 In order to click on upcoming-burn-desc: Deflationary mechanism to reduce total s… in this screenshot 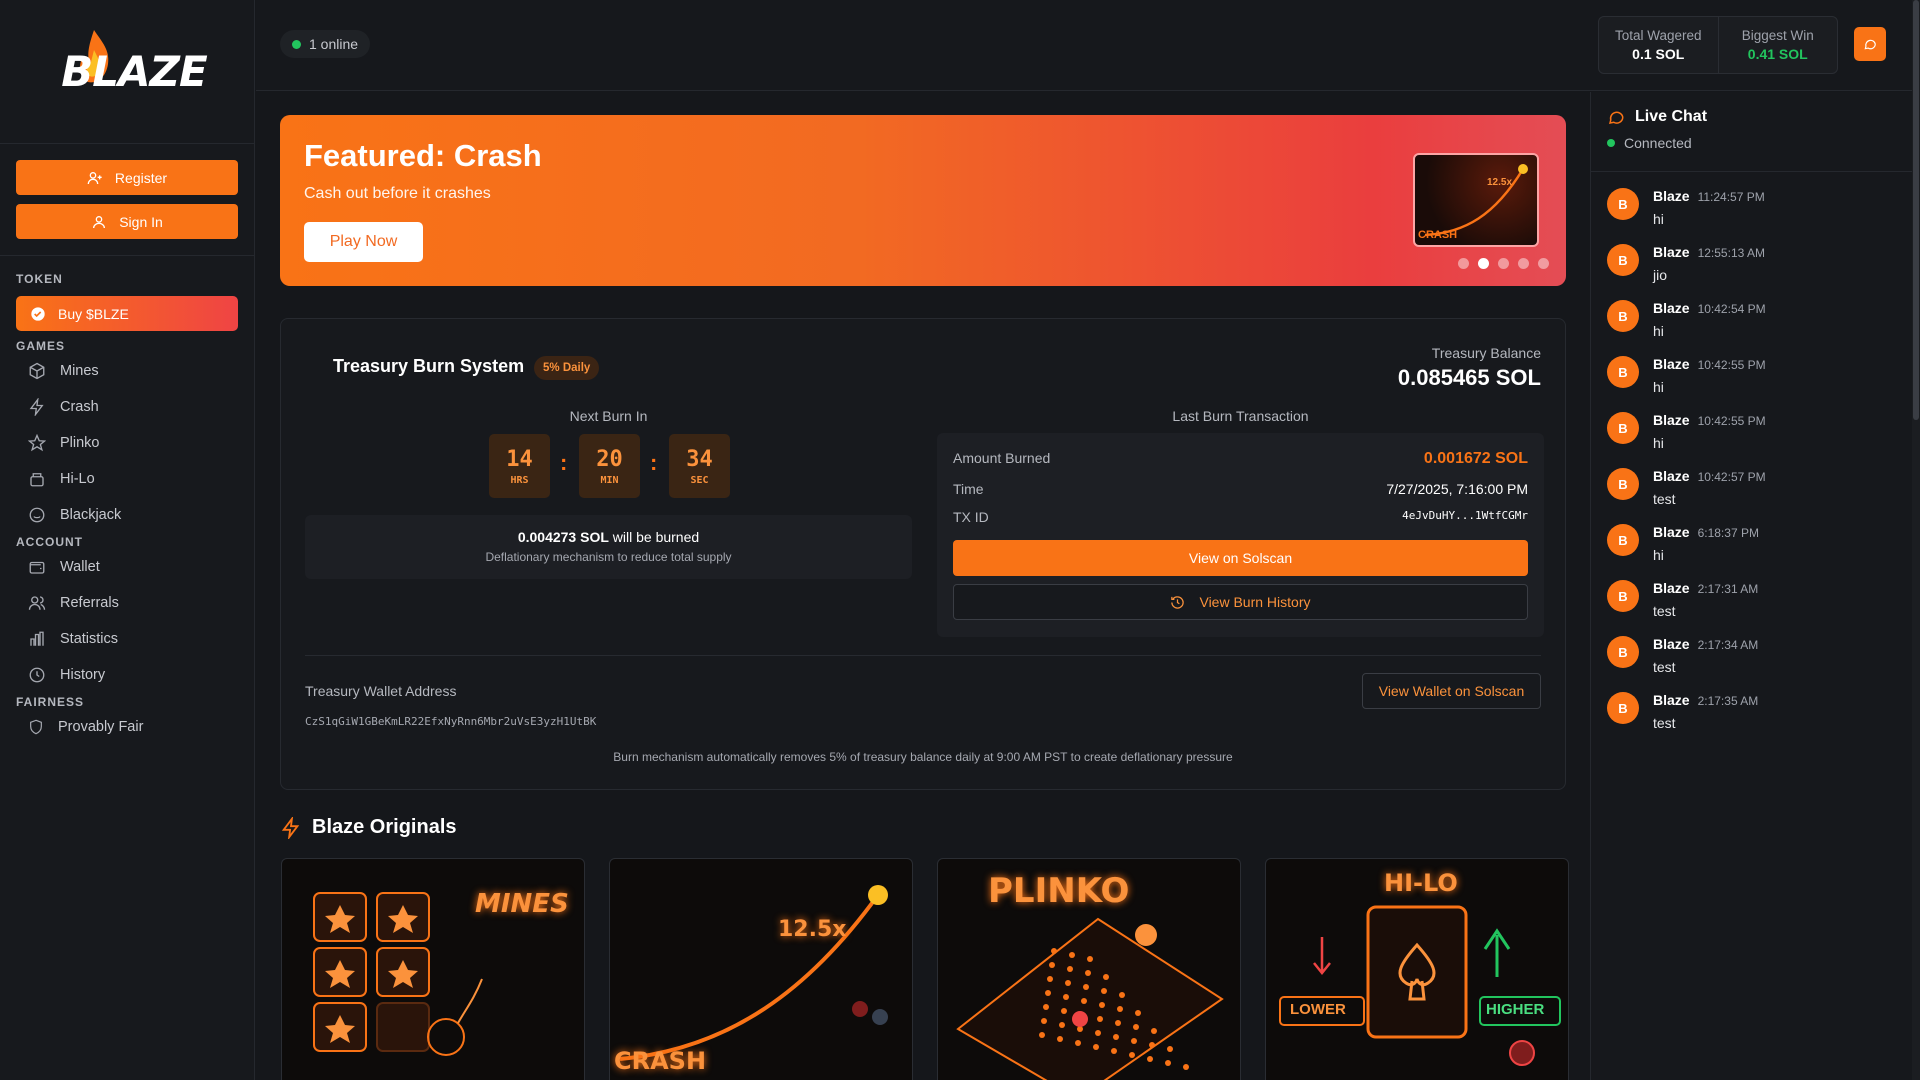, I will do `click(608, 557)`.